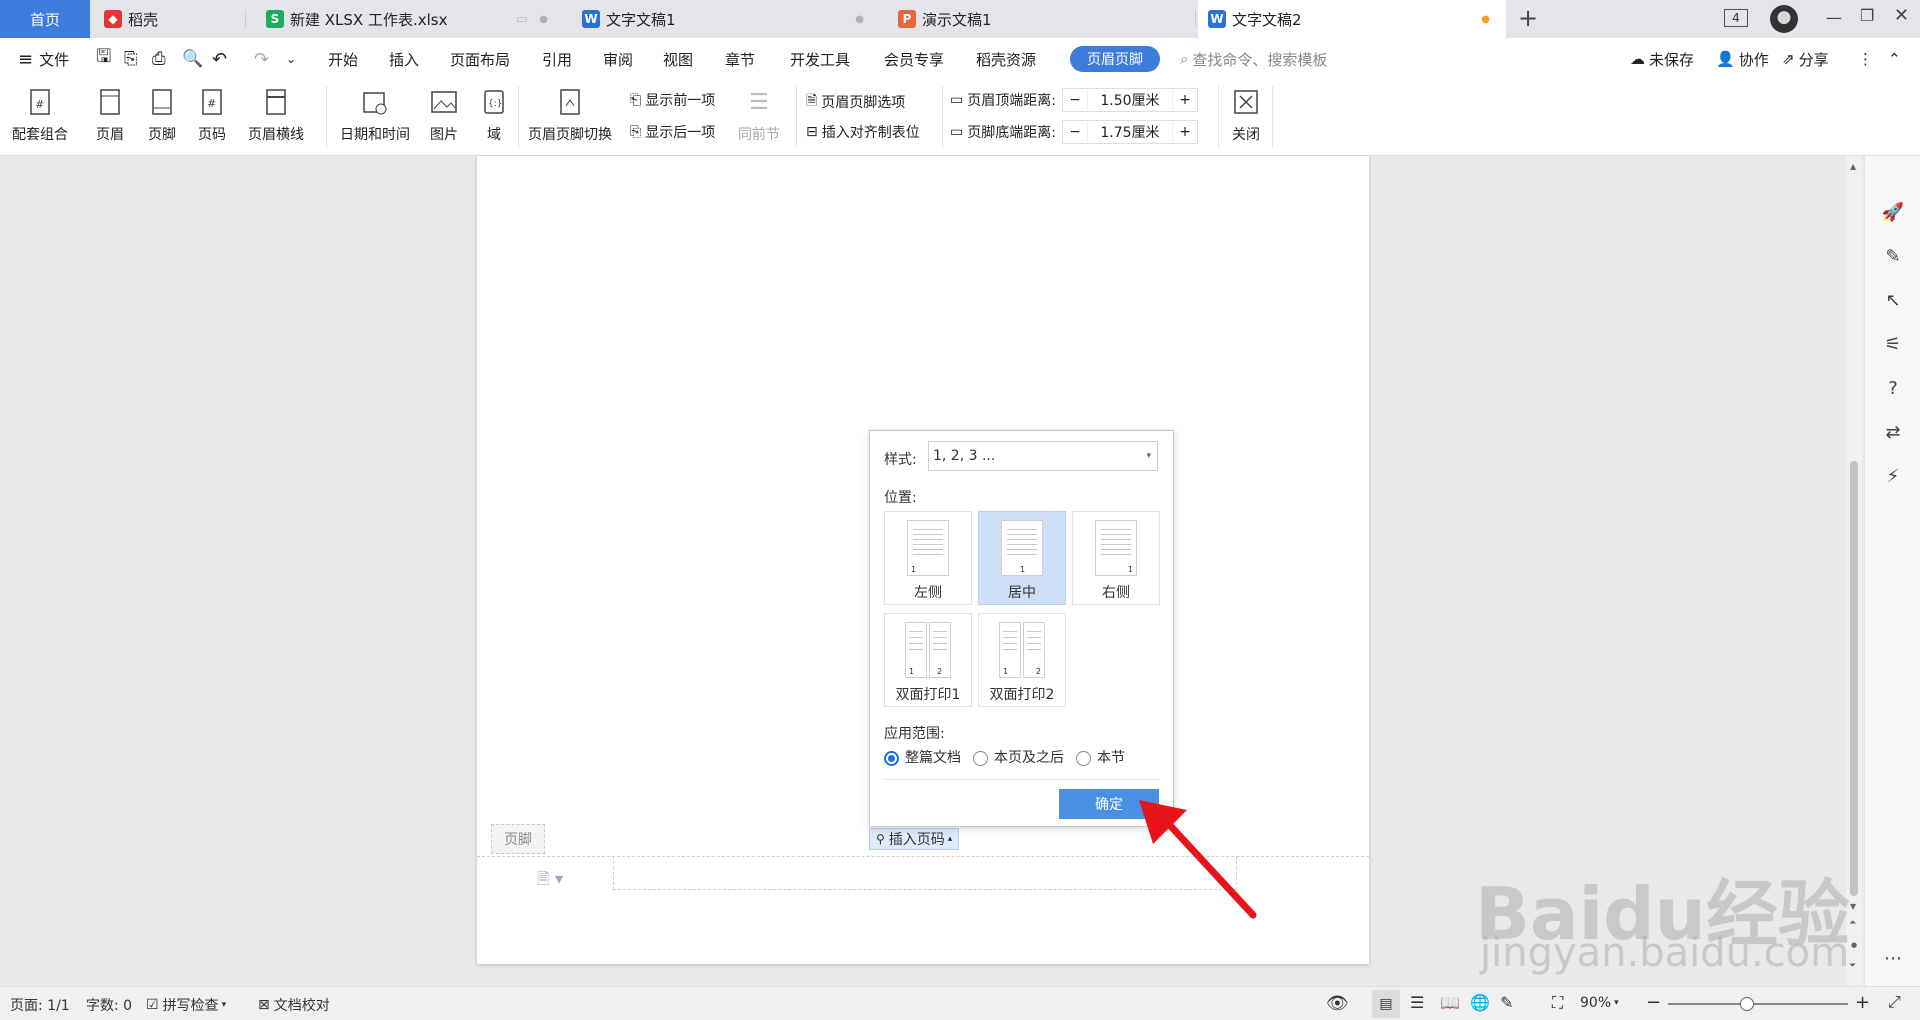 The width and height of the screenshot is (1920, 1020). Describe the element at coordinates (1758, 1004) in the screenshot. I see `zoom-slider` at that location.